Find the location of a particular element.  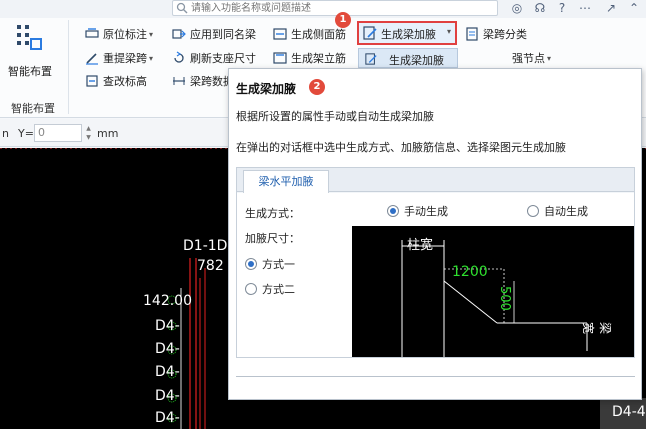

tab-horizontal-haunch: 梁水平加腋 is located at coordinates (286, 181).